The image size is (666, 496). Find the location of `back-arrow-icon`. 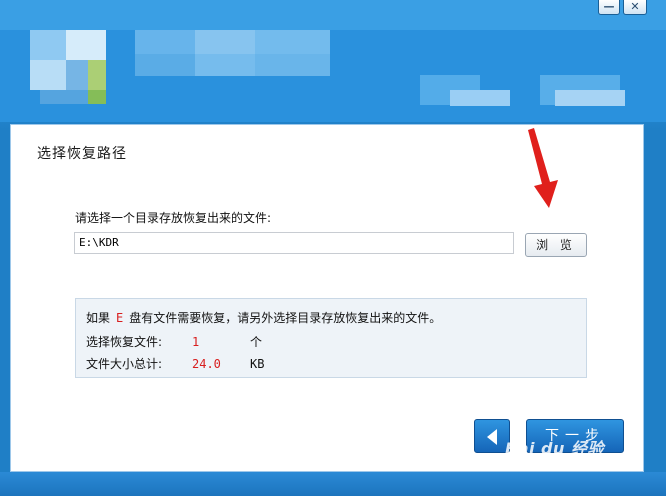

back-arrow-icon is located at coordinates (492, 437).